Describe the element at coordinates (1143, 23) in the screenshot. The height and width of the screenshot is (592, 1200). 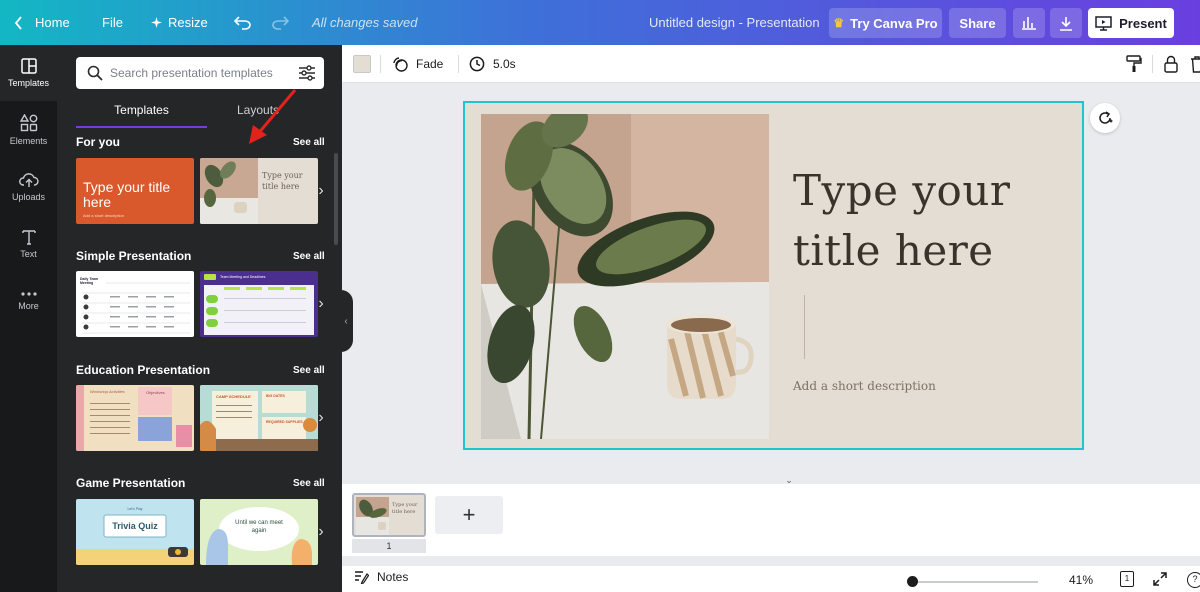
I see `present-label: Present` at that location.